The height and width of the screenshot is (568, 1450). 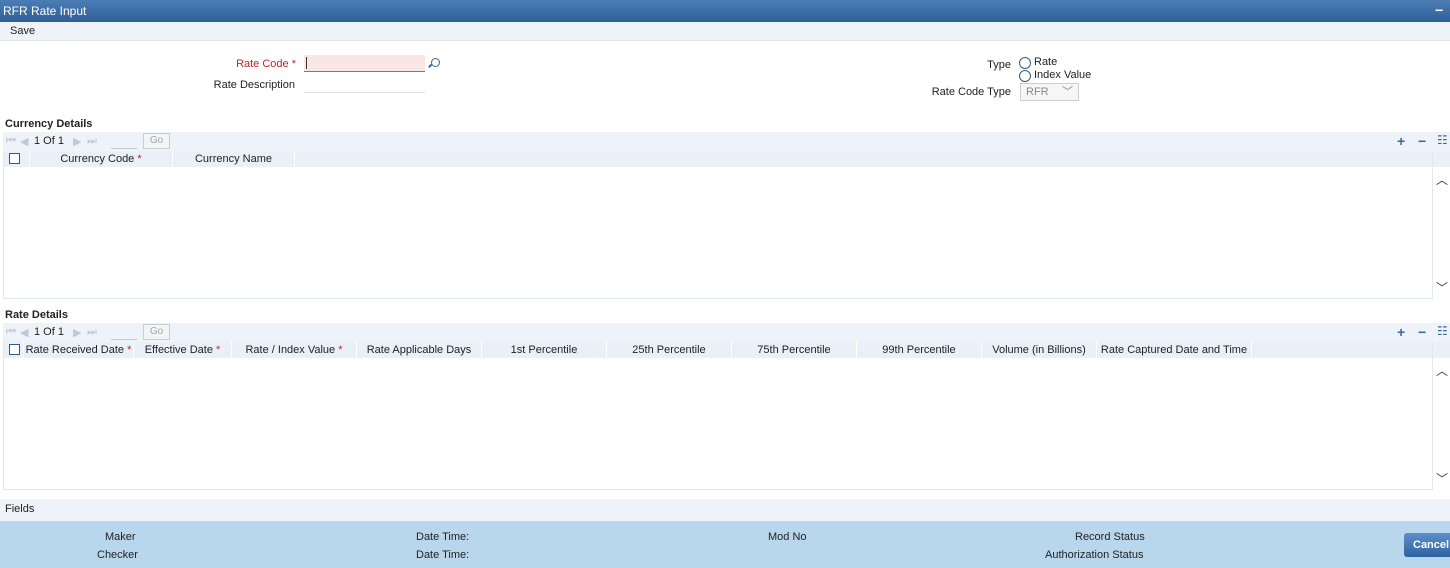 What do you see at coordinates (117, 555) in the screenshot?
I see `checker-label: Checker` at bounding box center [117, 555].